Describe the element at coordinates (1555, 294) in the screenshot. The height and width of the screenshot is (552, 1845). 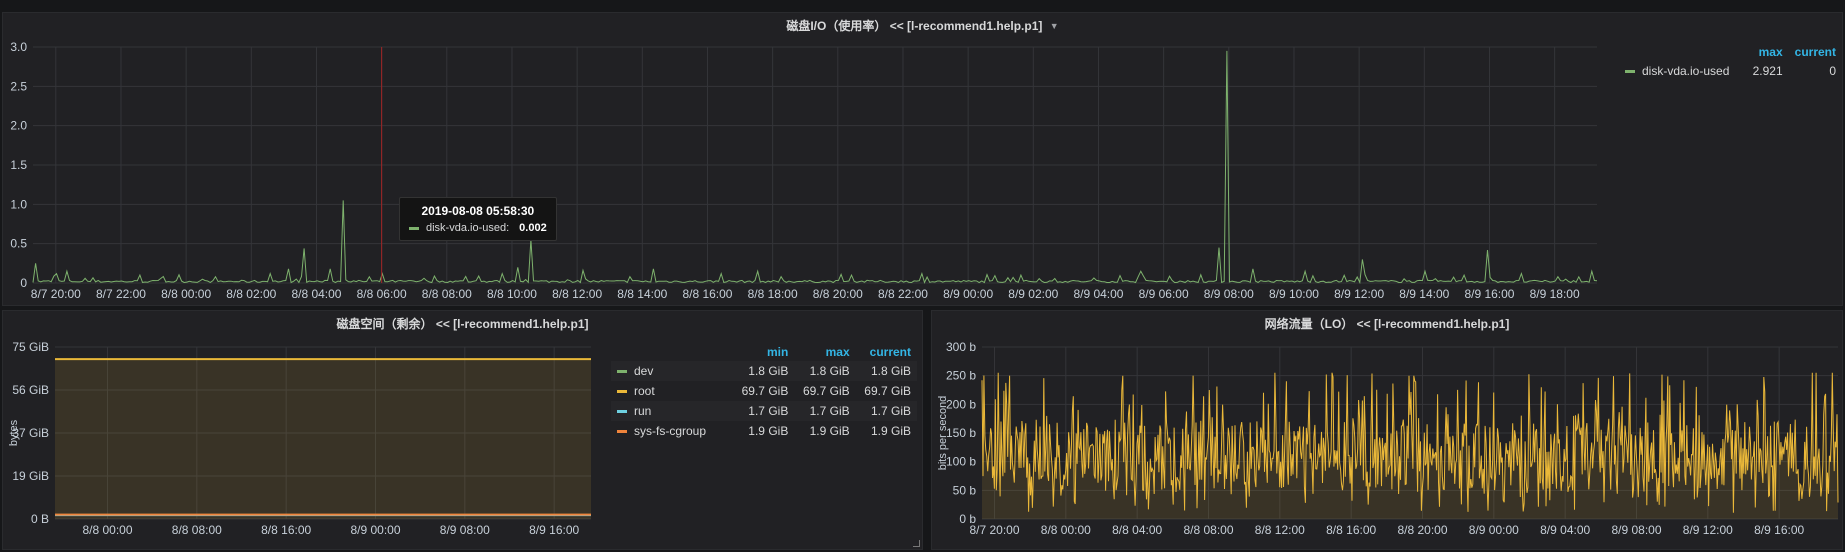
I see `x-tick-label: 8/9 18:00` at that location.